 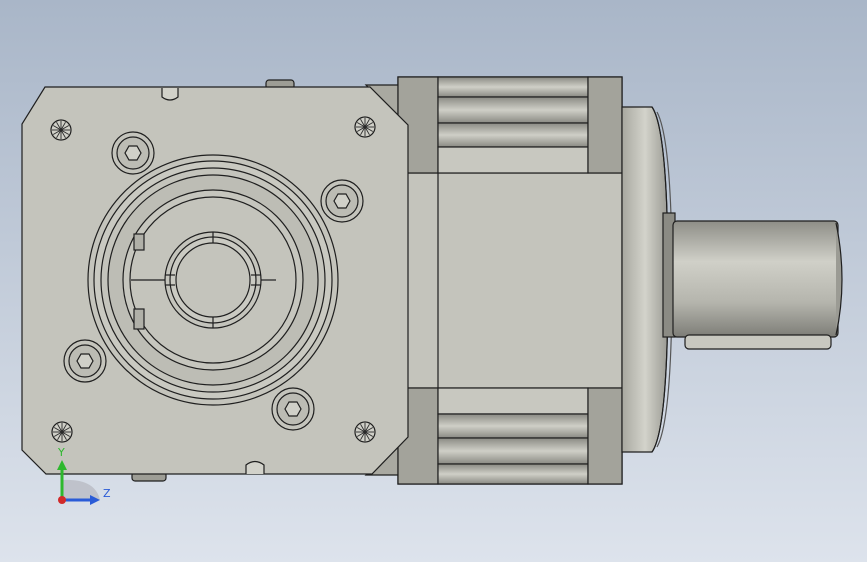 What do you see at coordinates (139, 242) in the screenshot?
I see `clamp-slot-upper` at bounding box center [139, 242].